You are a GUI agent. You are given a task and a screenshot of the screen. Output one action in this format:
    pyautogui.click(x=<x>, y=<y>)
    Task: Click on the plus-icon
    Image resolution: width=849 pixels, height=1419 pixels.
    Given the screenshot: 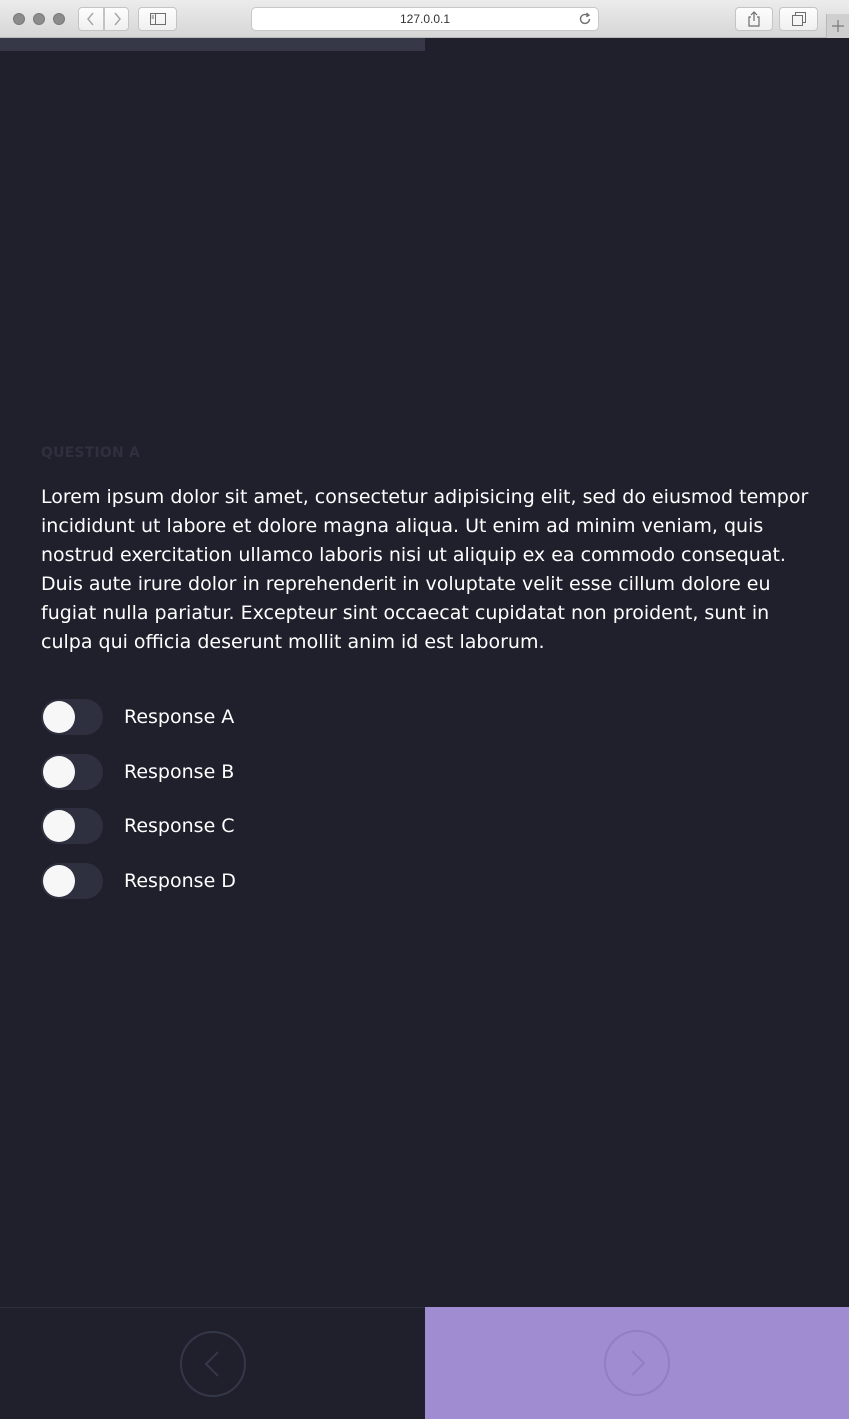 What is the action you would take?
    pyautogui.click(x=838, y=26)
    